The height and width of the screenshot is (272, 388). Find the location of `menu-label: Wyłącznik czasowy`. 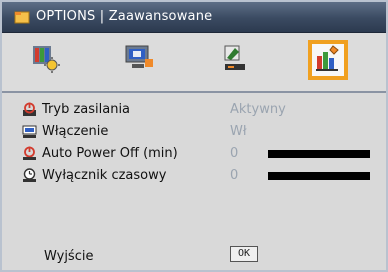

menu-label: Wyłącznik czasowy is located at coordinates (104, 175).